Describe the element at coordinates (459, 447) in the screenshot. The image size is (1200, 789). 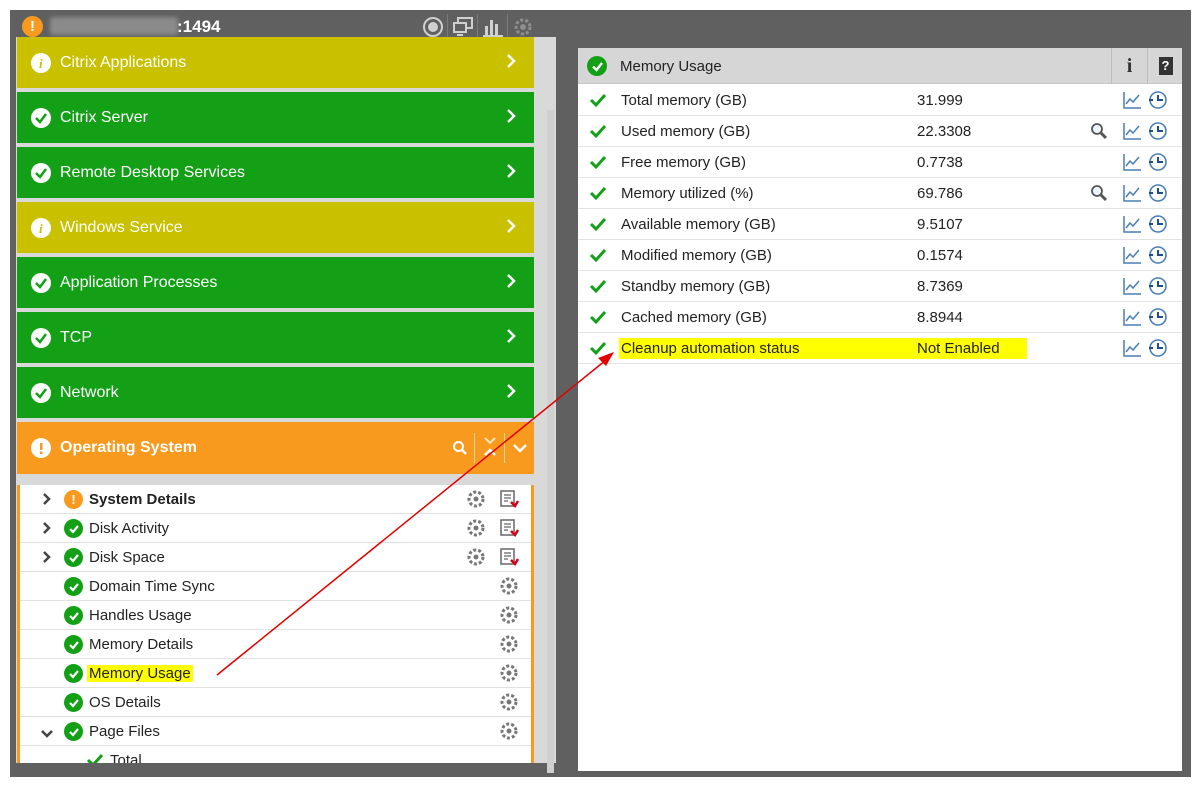
I see `search-icon` at that location.